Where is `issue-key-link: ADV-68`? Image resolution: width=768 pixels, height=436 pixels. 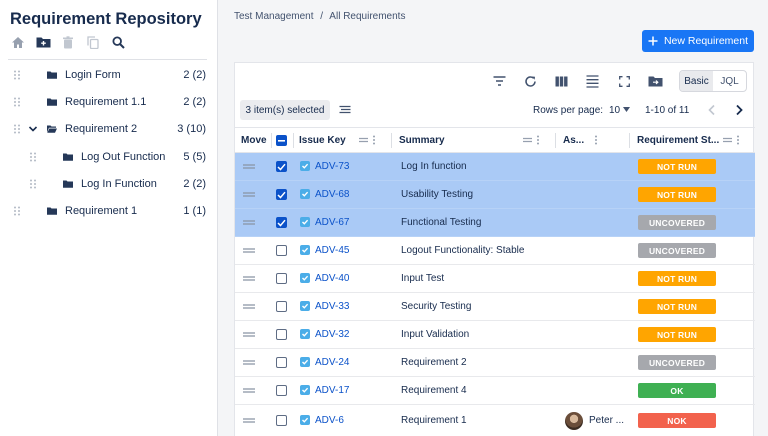 issue-key-link: ADV-68 is located at coordinates (332, 194).